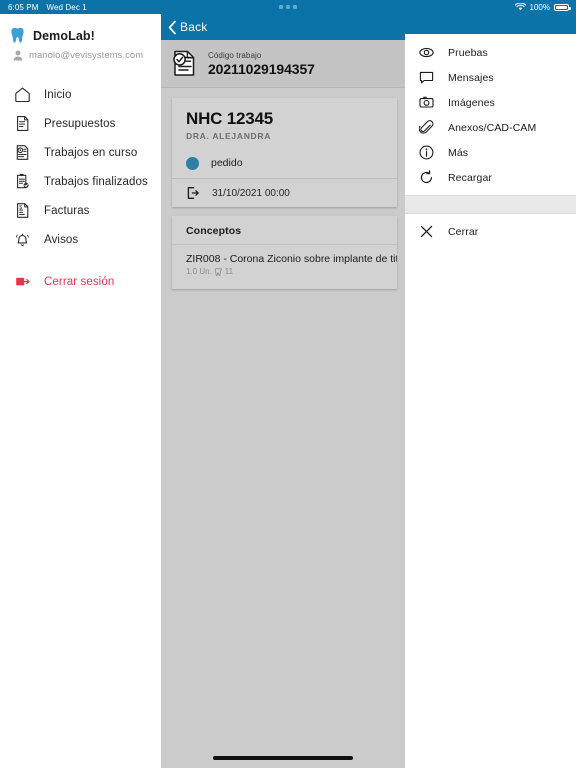  I want to click on work-in-progress-icon, so click(22, 152).